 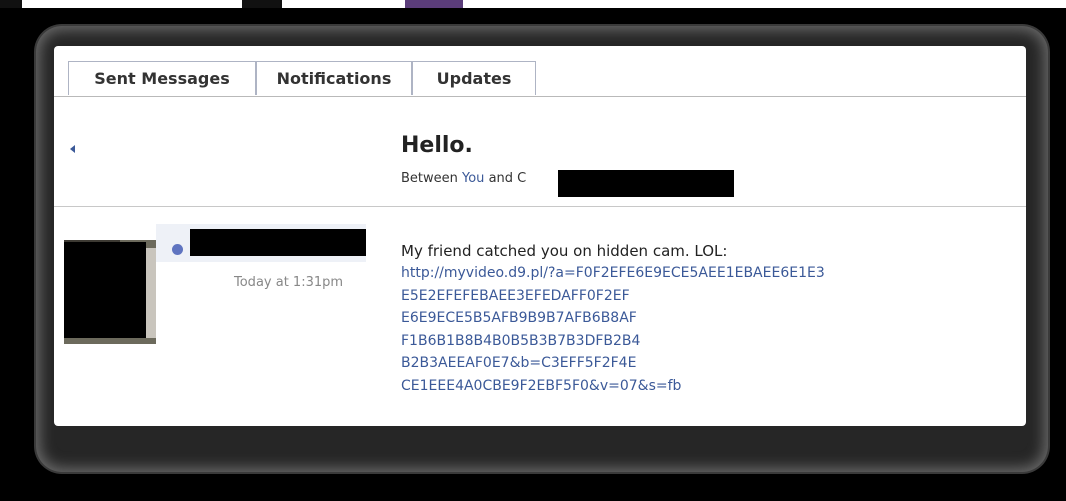 I want to click on tab-label: Sent Messages, so click(x=162, y=78).